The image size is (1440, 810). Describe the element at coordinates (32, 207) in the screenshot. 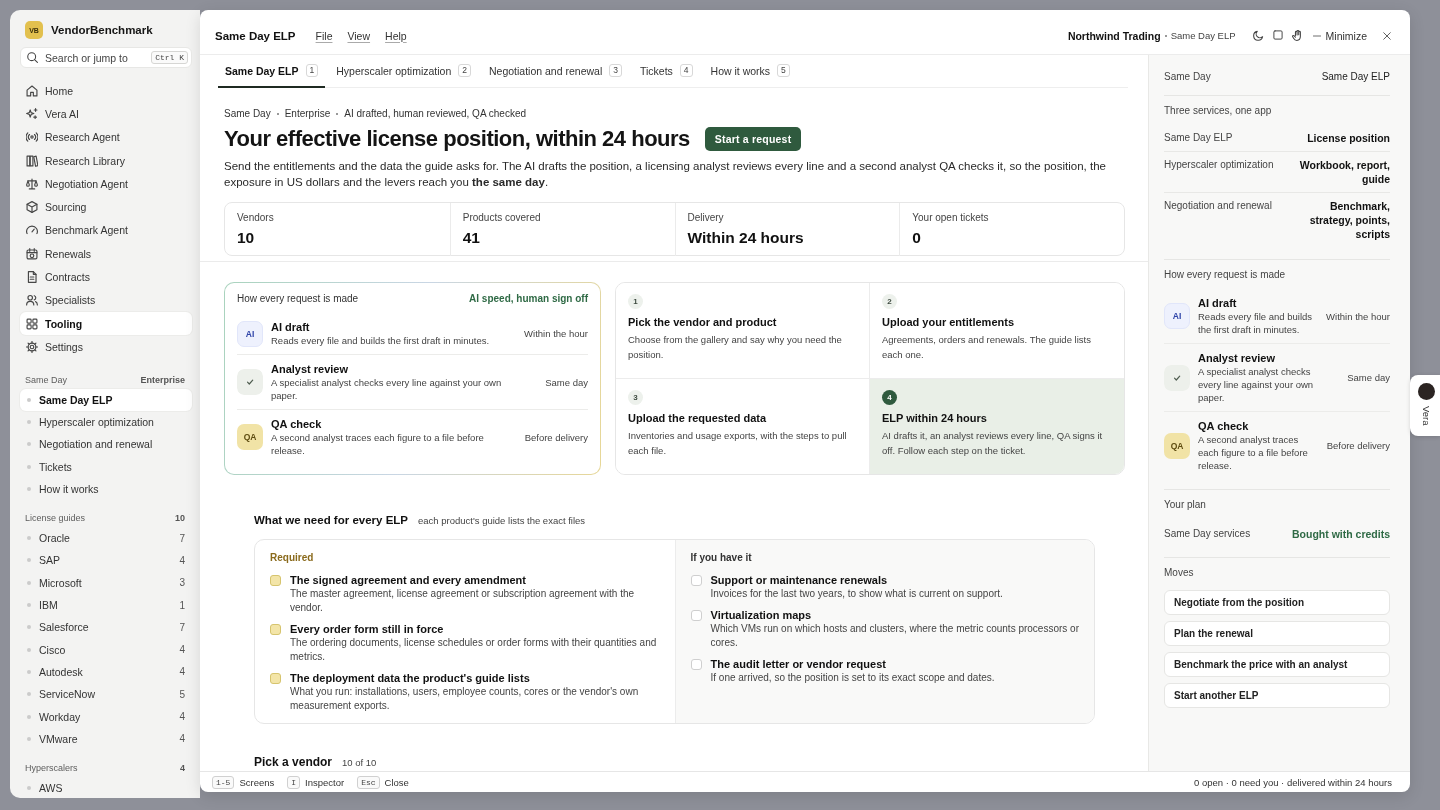

I see `package-icon` at that location.